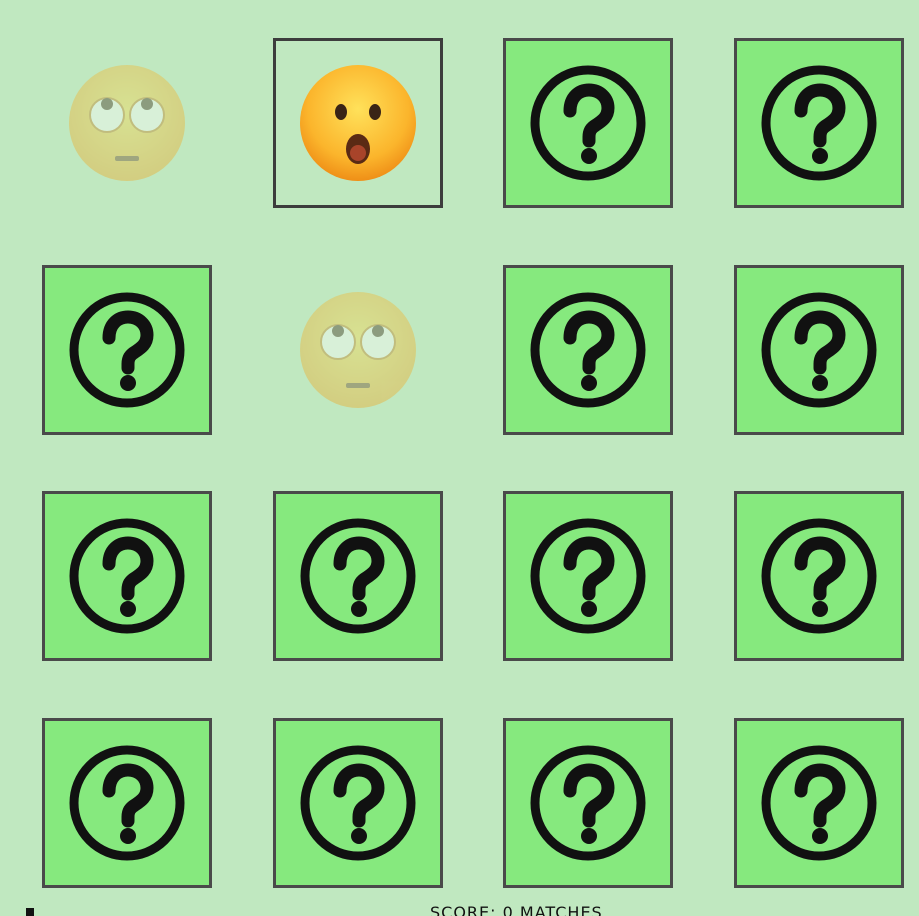 This screenshot has width=919, height=916. What do you see at coordinates (516, 909) in the screenshot?
I see `status-text: SCORE: 0 MATCHES` at bounding box center [516, 909].